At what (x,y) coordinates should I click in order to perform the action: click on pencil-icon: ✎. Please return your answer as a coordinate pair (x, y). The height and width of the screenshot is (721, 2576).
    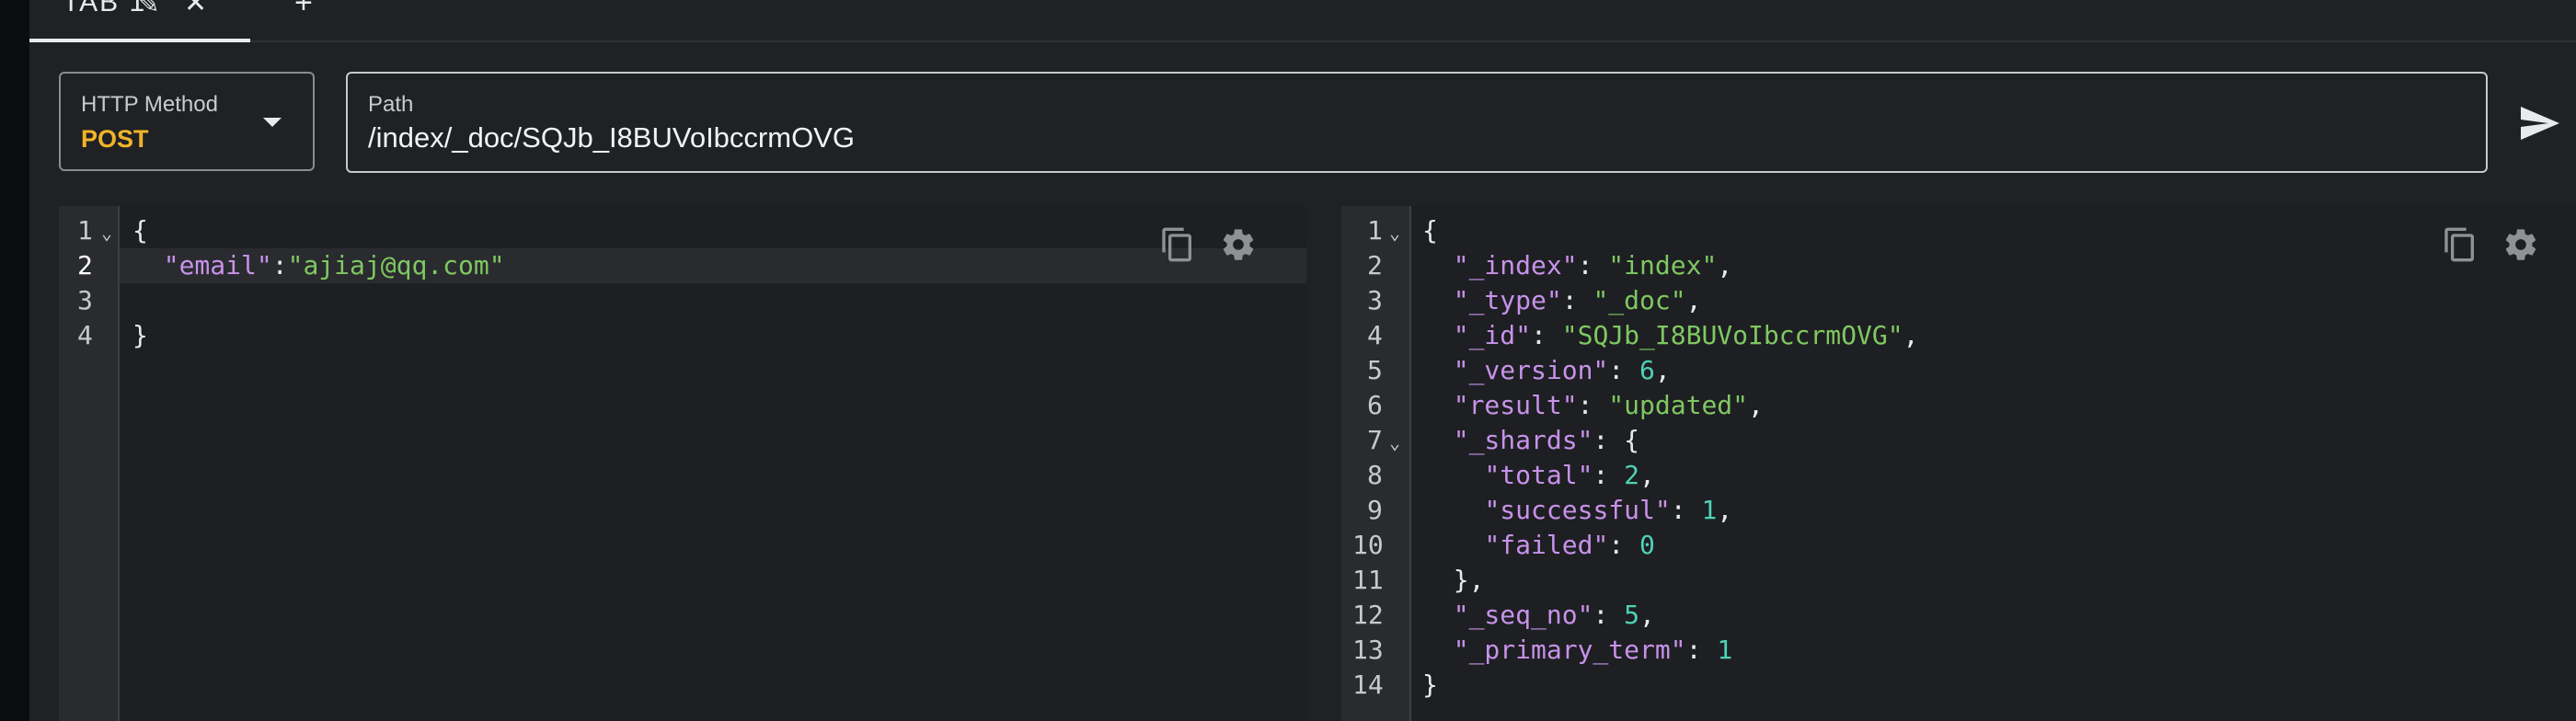
    Looking at the image, I should click on (148, 9).